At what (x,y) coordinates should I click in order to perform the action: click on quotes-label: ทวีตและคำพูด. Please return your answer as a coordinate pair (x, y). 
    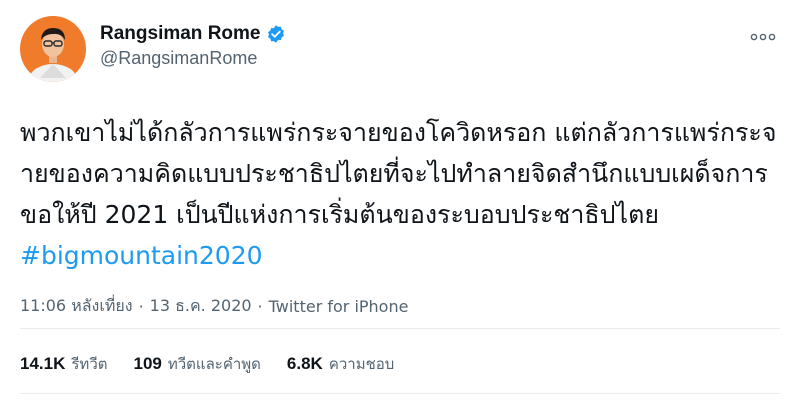
    Looking at the image, I should click on (214, 364).